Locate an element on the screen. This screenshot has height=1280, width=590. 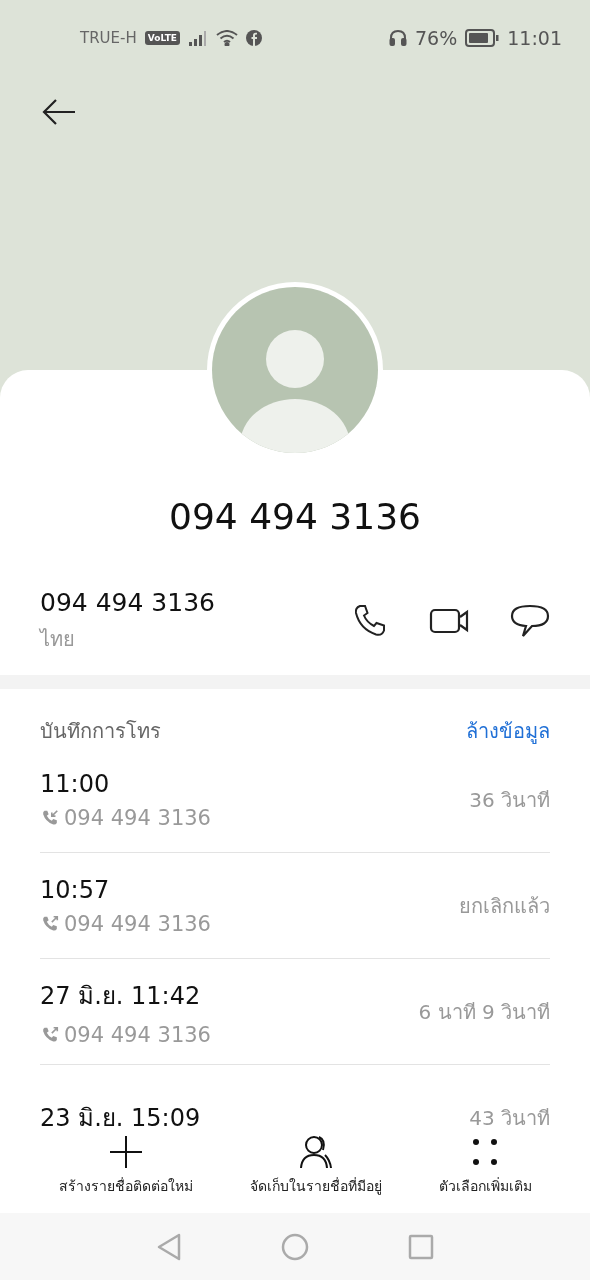
carrier-name: TRUE-H is located at coordinates (108, 37).